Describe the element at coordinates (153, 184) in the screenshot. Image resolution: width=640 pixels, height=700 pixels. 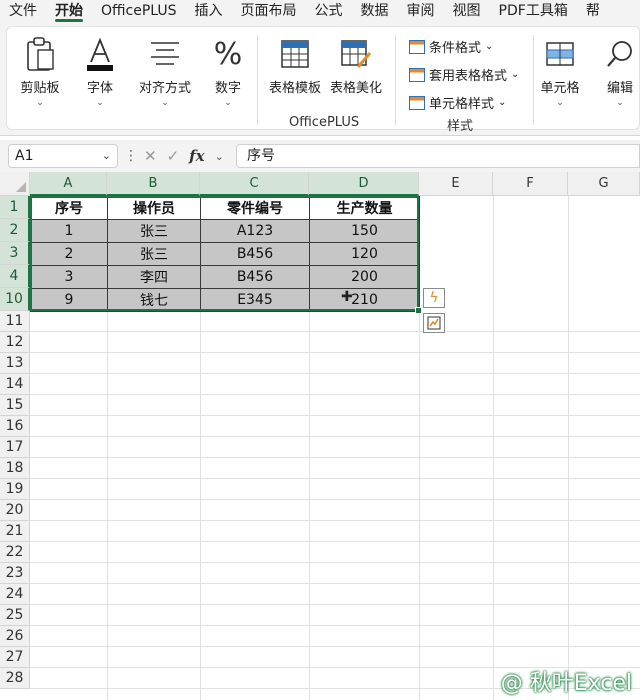
I see `column-header-b: B` at that location.